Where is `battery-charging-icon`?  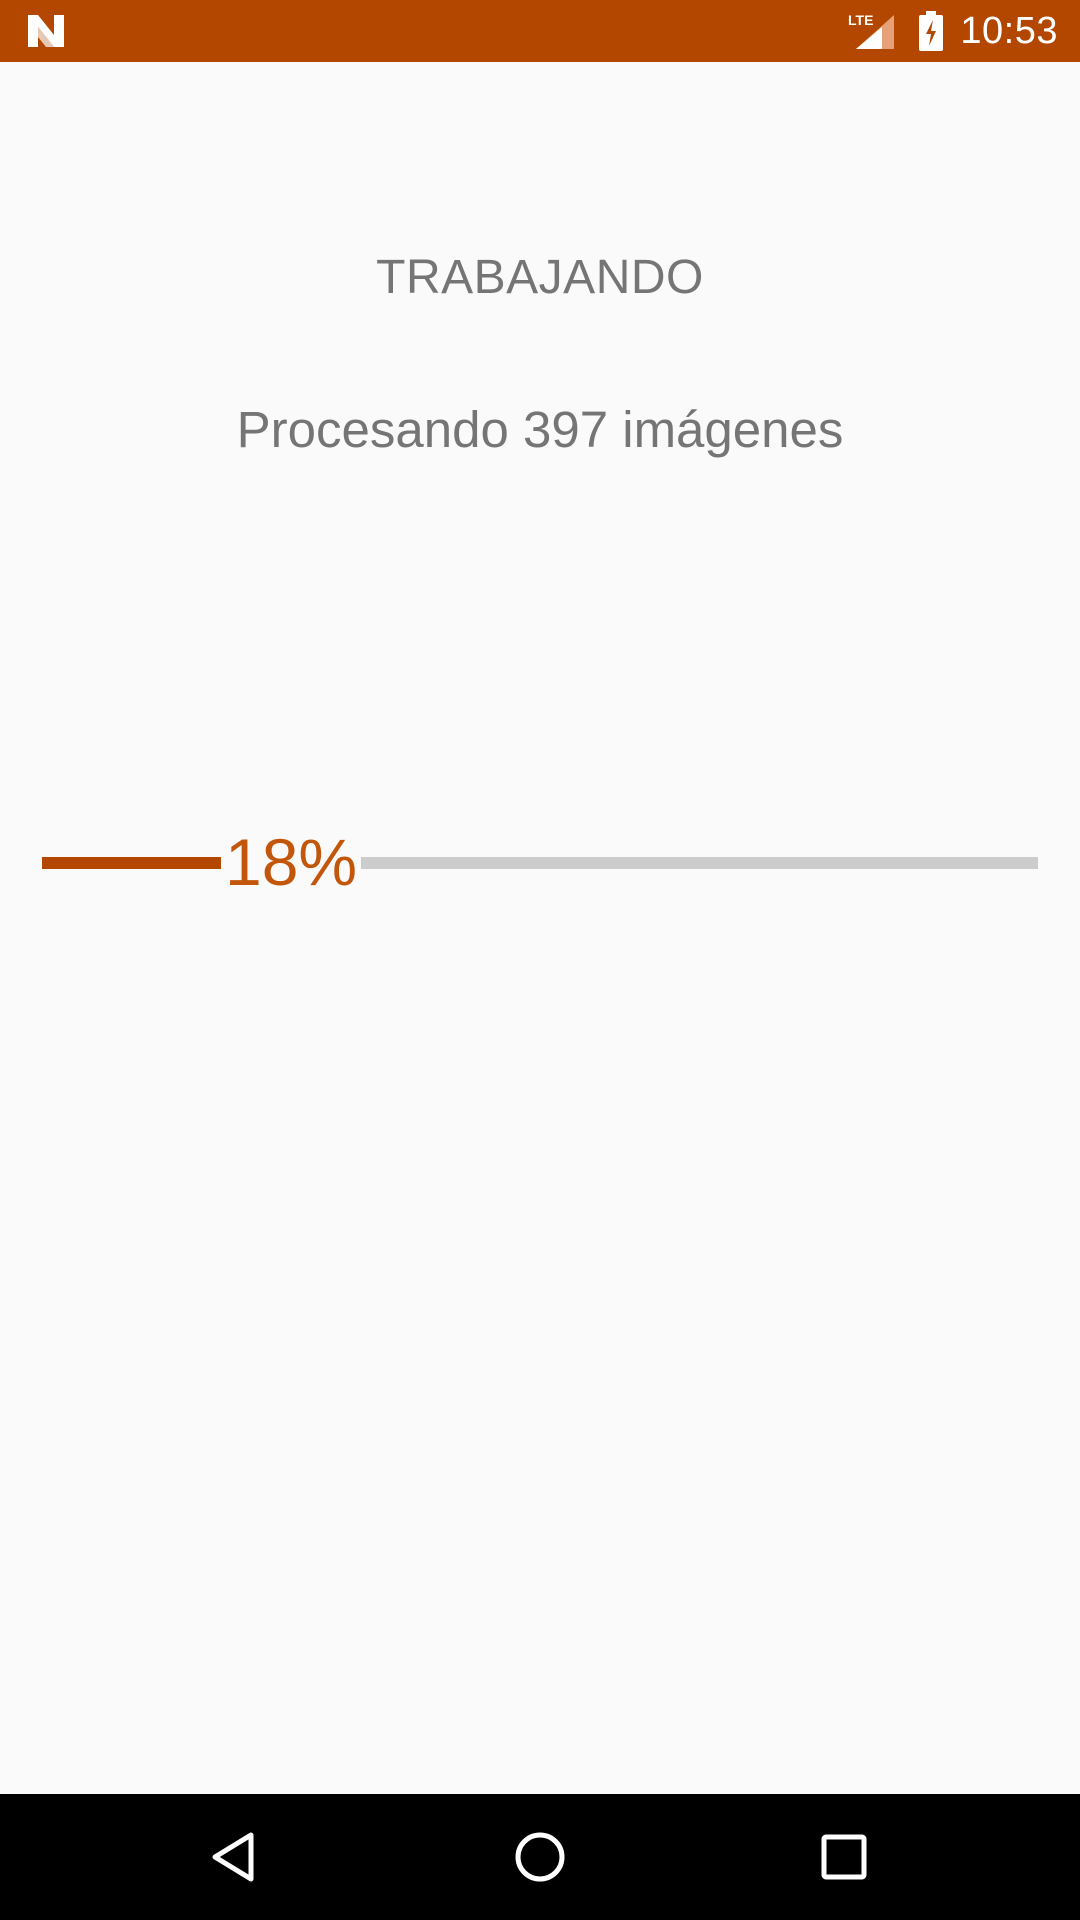 battery-charging-icon is located at coordinates (931, 31).